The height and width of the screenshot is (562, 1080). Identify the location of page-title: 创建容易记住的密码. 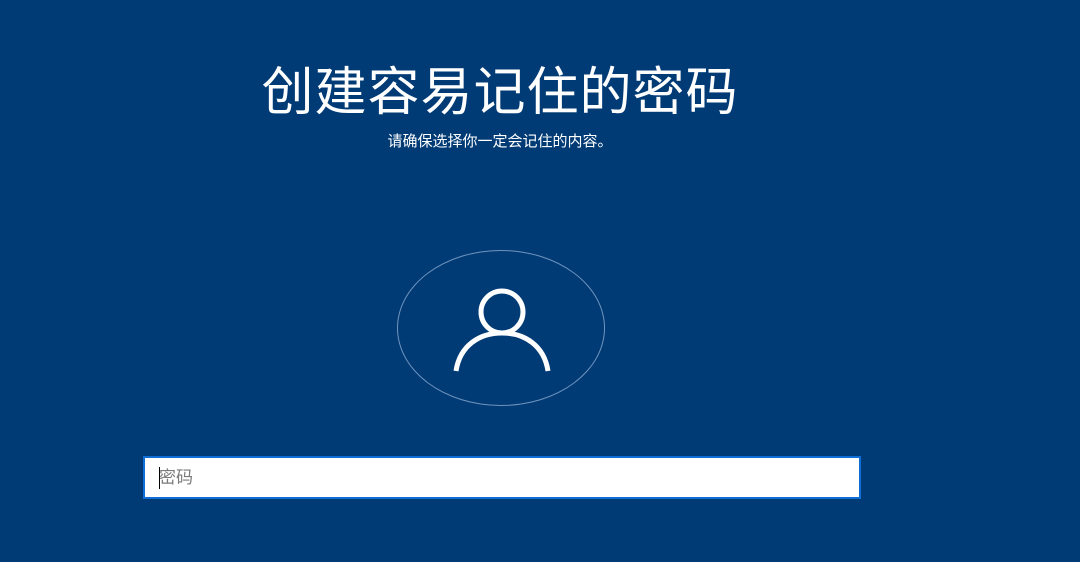
(500, 93).